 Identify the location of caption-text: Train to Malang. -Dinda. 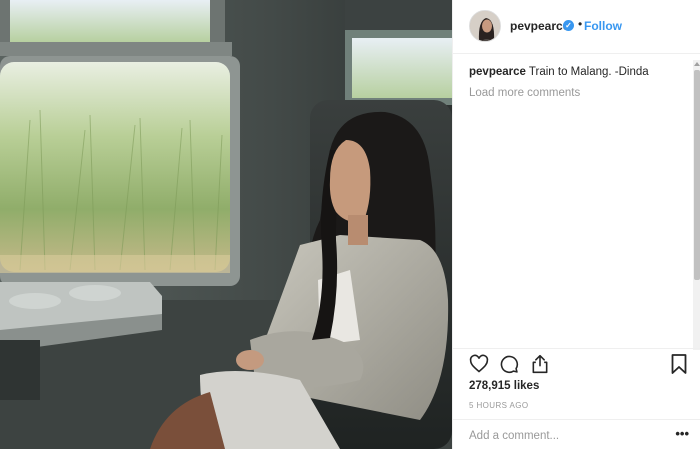
(588, 72).